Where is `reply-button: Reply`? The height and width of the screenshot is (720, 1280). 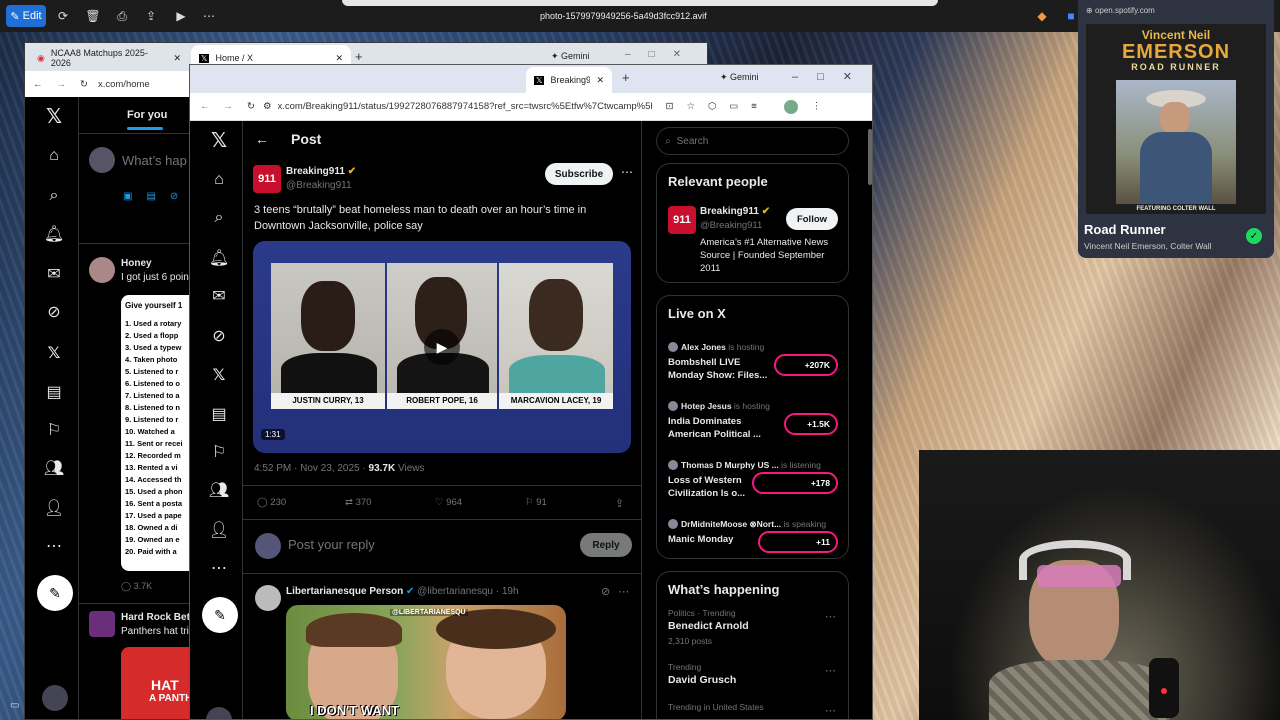
reply-button: Reply is located at coordinates (606, 545).